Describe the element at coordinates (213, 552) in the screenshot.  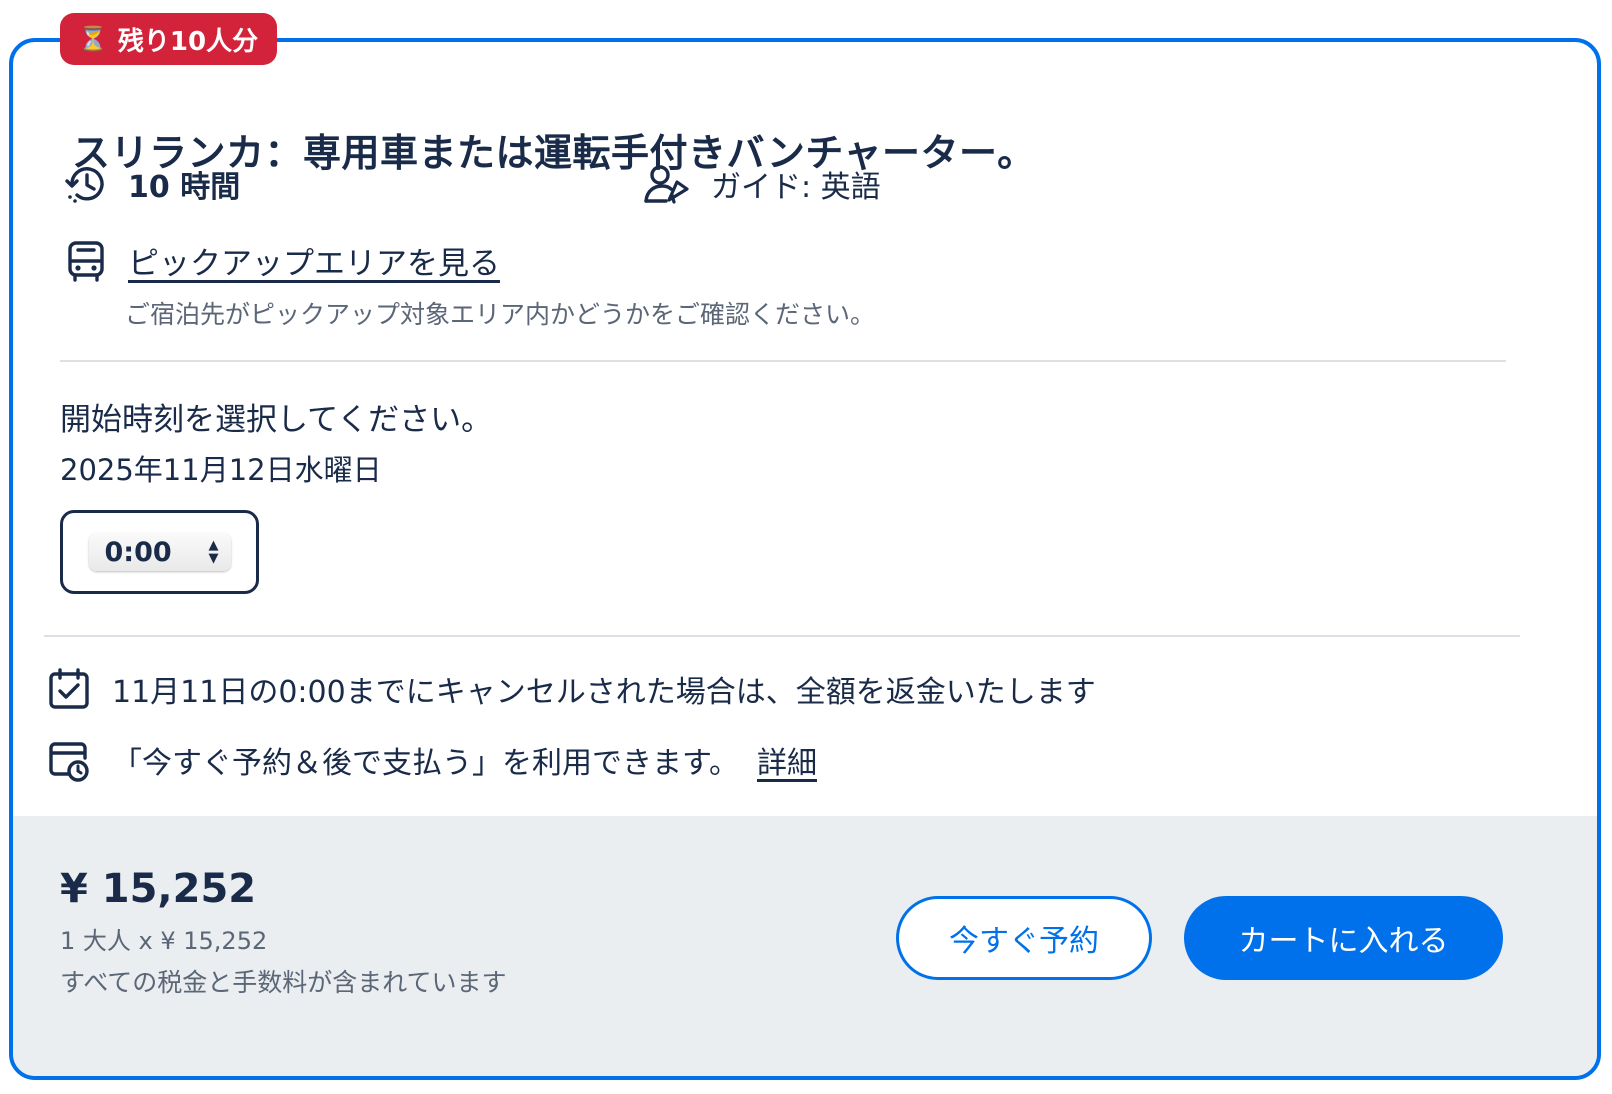
I see `select-arrows-icon: ▲ ▼` at that location.